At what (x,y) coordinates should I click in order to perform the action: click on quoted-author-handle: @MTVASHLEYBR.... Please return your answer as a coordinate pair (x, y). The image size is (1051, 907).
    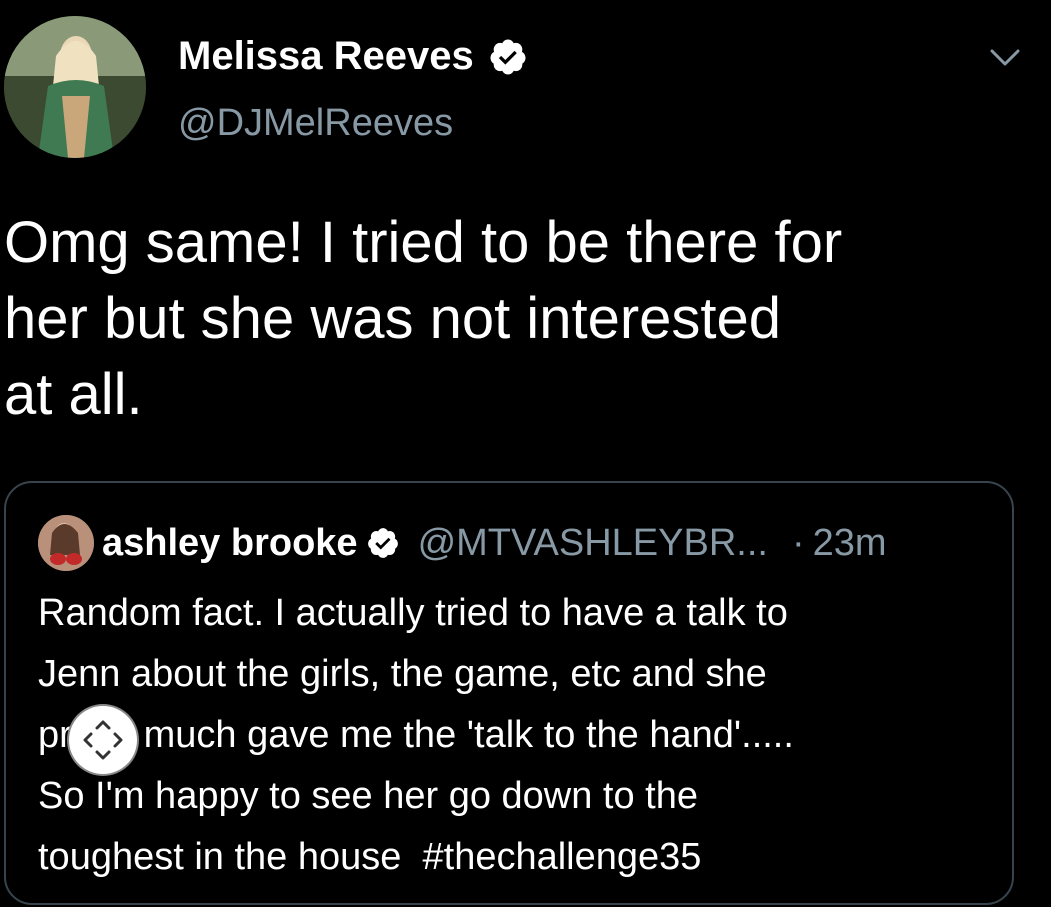
    Looking at the image, I should click on (592, 542).